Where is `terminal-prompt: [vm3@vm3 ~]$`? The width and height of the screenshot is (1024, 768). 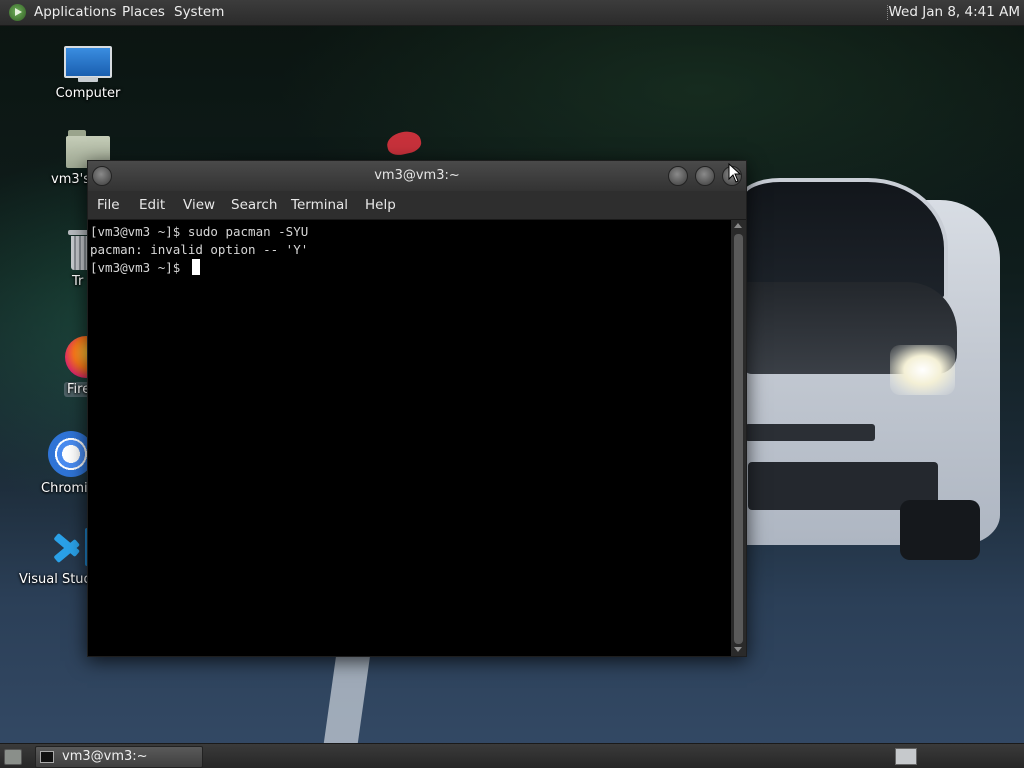
terminal-prompt: [vm3@vm3 ~]$ is located at coordinates (139, 267).